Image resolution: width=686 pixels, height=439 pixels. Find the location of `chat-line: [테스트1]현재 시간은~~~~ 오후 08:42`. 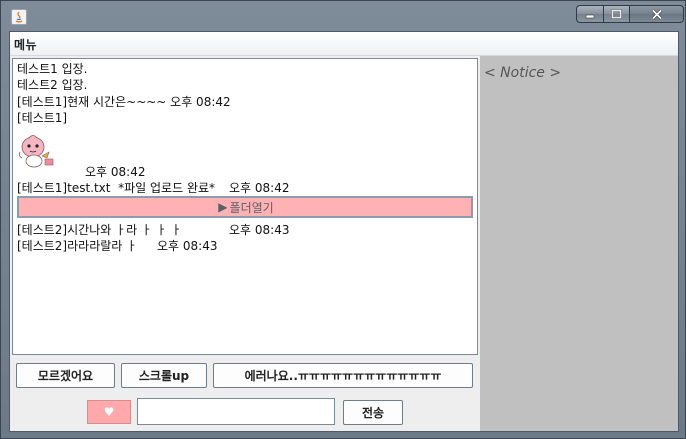

chat-line: [테스트1]현재 시간은~~~~ 오후 08:42 is located at coordinates (124, 102).